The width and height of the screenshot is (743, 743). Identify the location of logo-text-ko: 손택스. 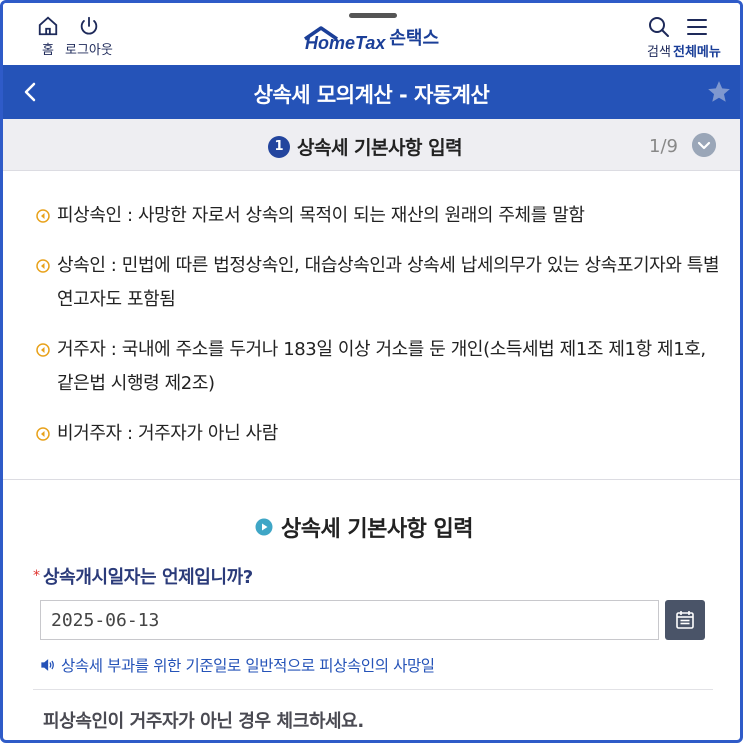
(414, 38).